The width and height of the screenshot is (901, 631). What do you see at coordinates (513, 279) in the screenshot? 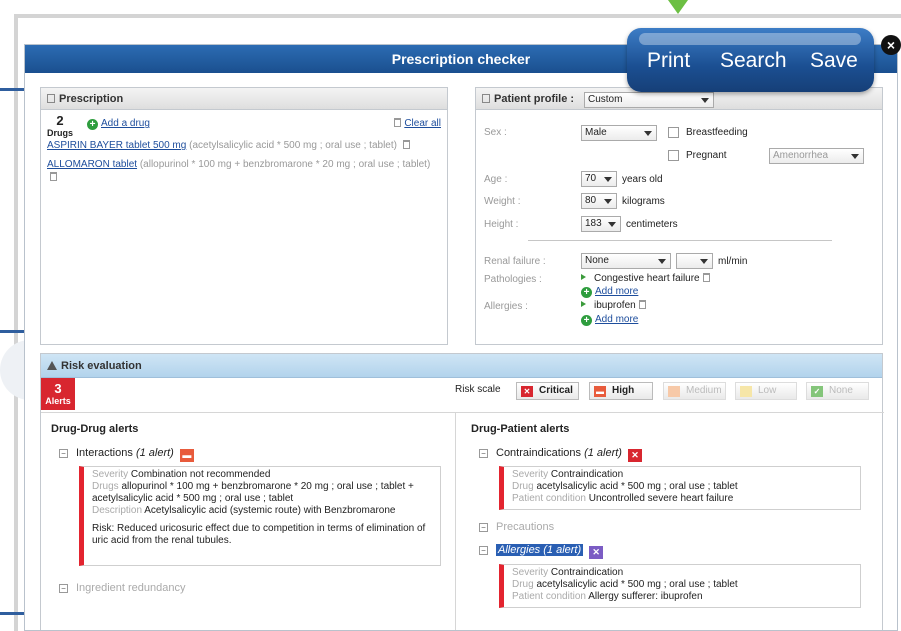
I see `pathologies-label: Pathologies :` at bounding box center [513, 279].